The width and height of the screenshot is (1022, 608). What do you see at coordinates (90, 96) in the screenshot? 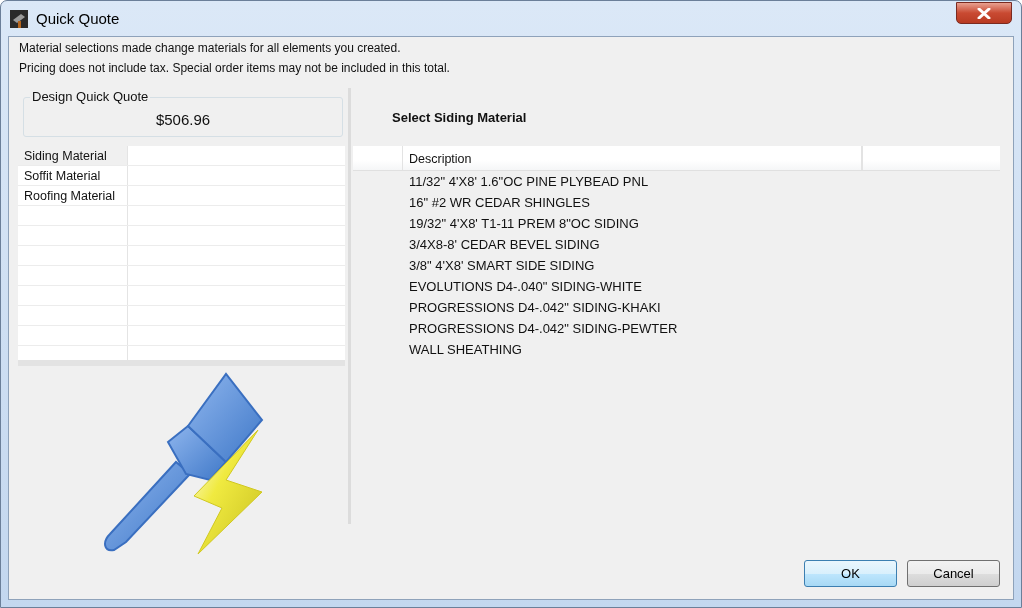
I see `group-legend: Design Quick Quote` at bounding box center [90, 96].